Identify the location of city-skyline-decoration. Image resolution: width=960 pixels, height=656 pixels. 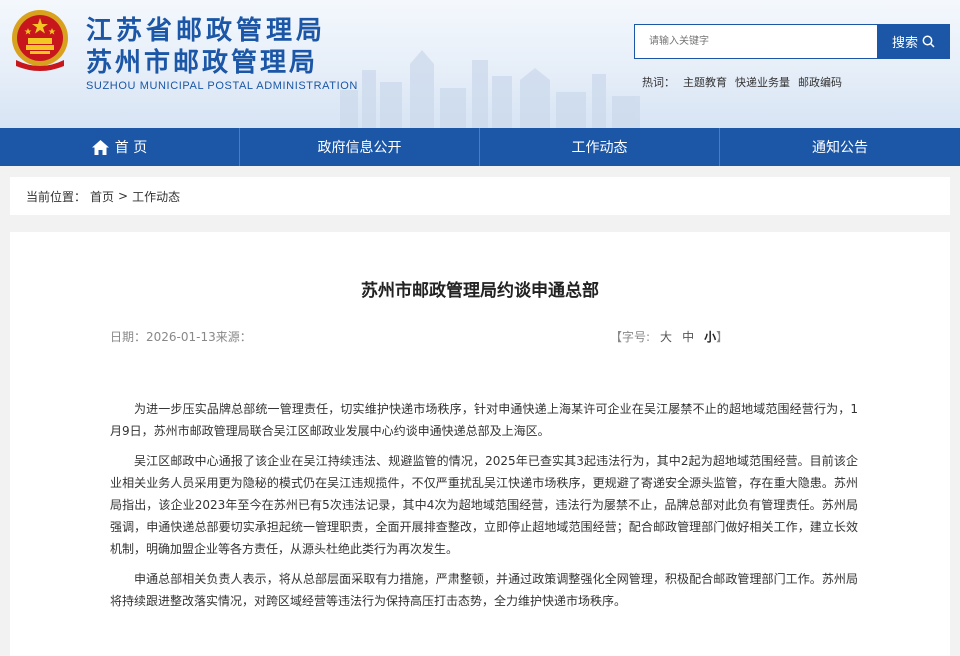
(490, 89).